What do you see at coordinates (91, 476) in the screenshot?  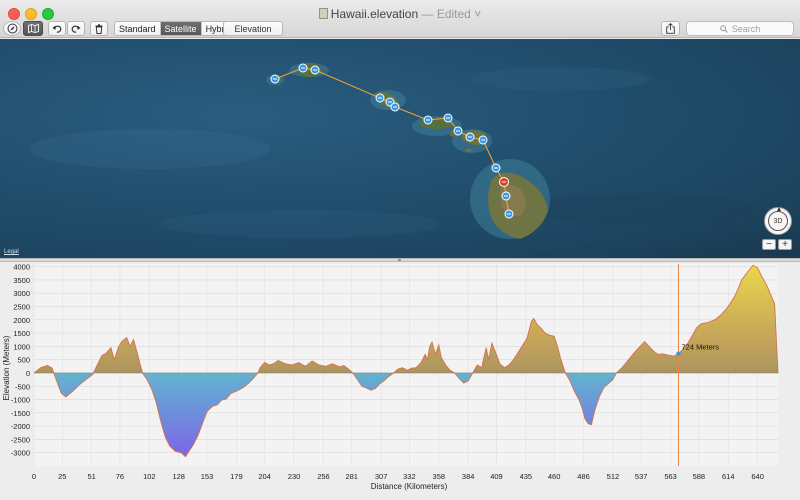 I see `x-tick-label: 51` at bounding box center [91, 476].